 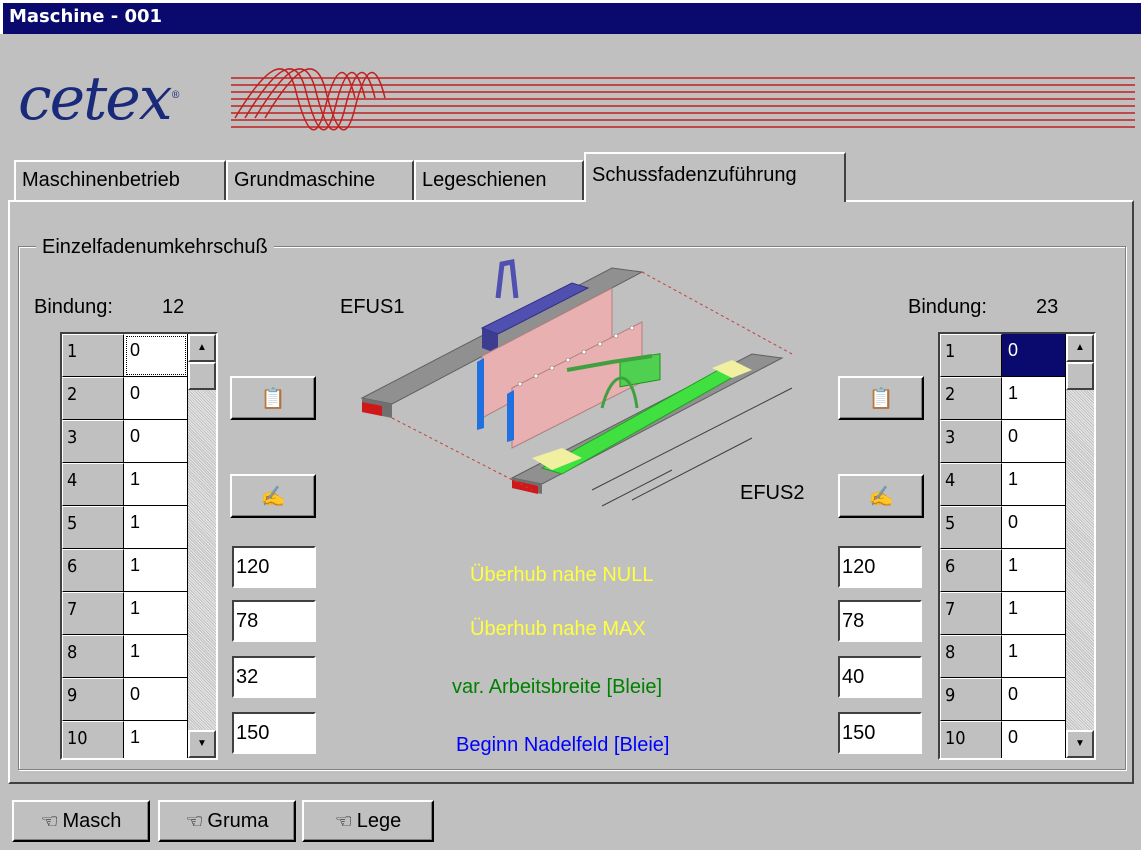 I want to click on row-number: 3, so click(x=93, y=441).